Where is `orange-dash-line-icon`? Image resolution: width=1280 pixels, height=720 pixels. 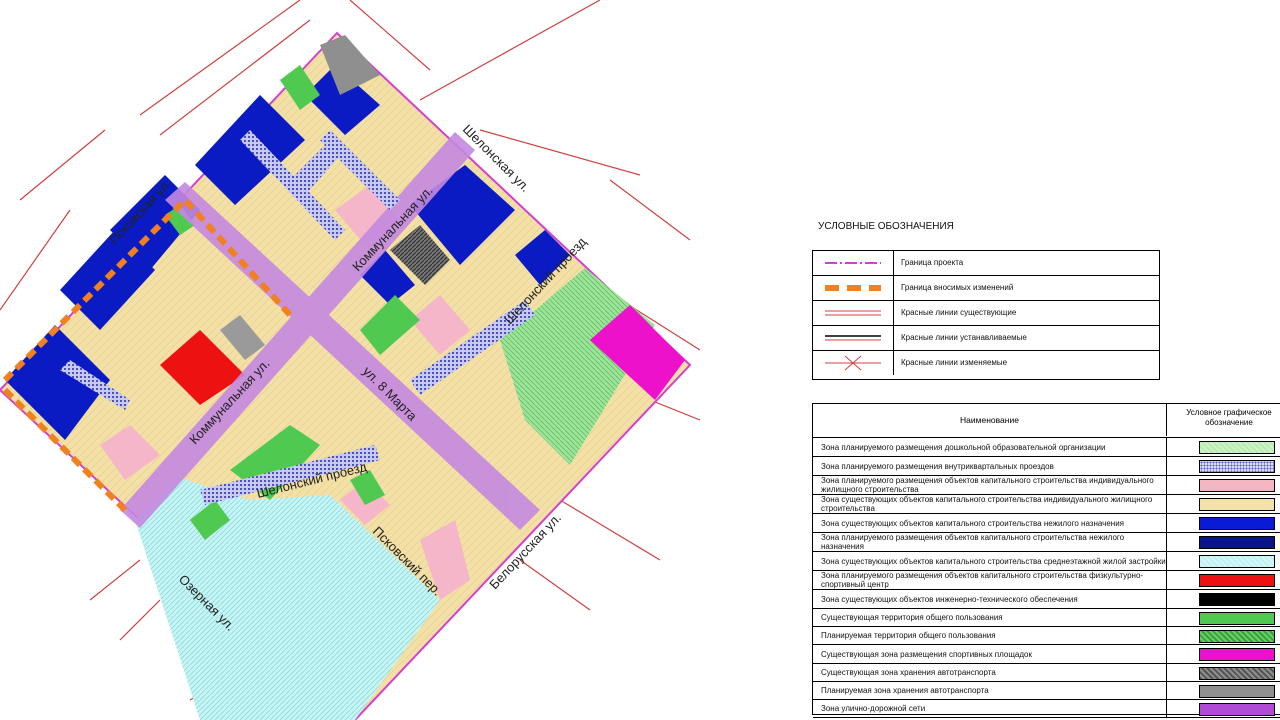
orange-dash-line-icon is located at coordinates (853, 288).